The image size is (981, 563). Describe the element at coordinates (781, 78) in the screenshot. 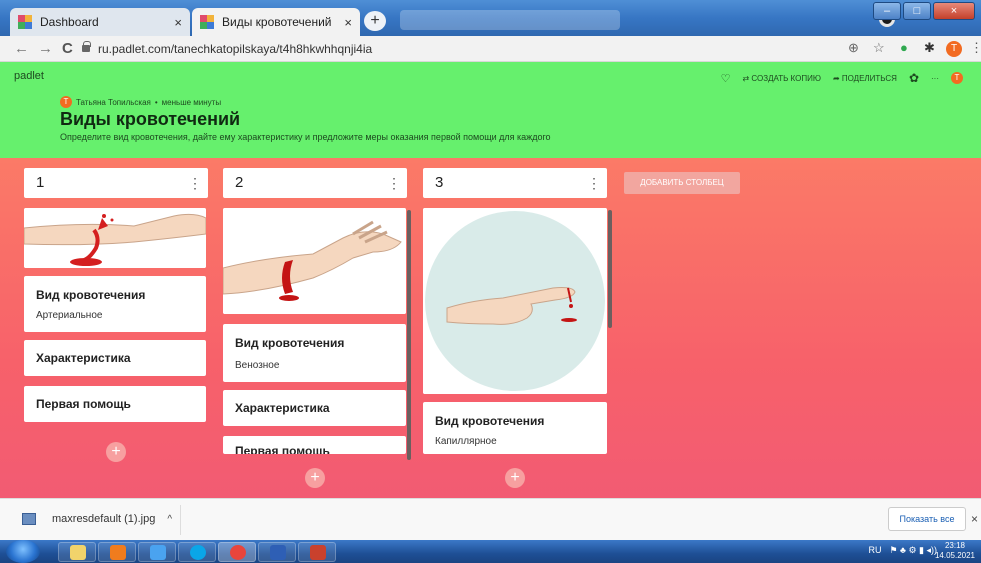

I see `copy-button: ⇄ СОЗДАТЬ КОПИЮ` at that location.